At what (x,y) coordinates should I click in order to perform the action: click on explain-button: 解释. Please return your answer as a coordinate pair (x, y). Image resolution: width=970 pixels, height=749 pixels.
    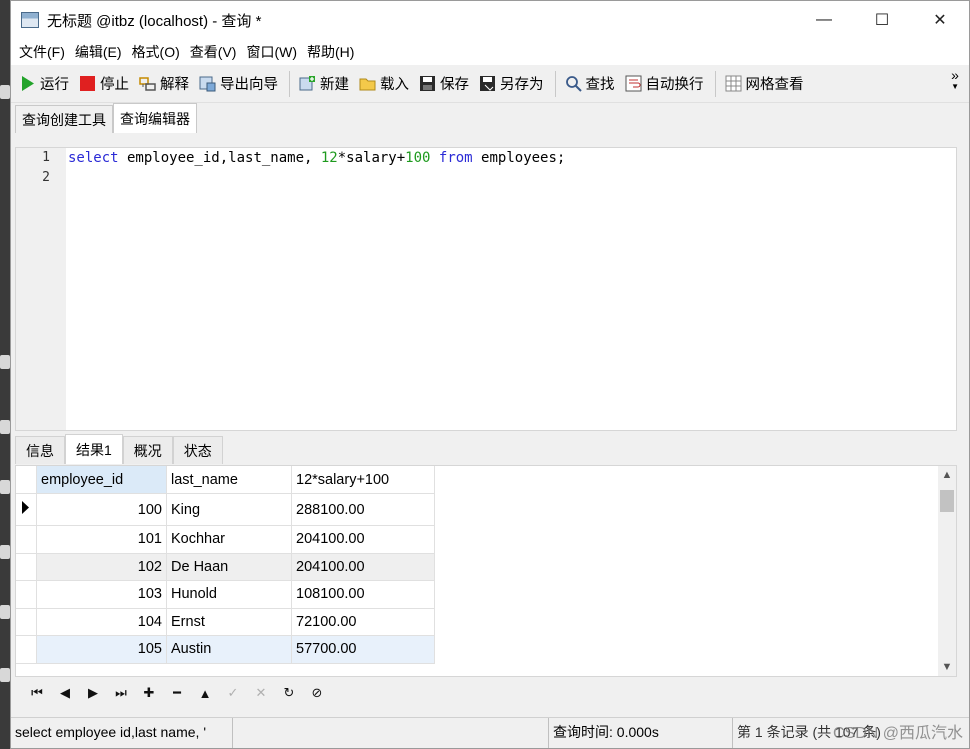
    Looking at the image, I should click on (165, 84).